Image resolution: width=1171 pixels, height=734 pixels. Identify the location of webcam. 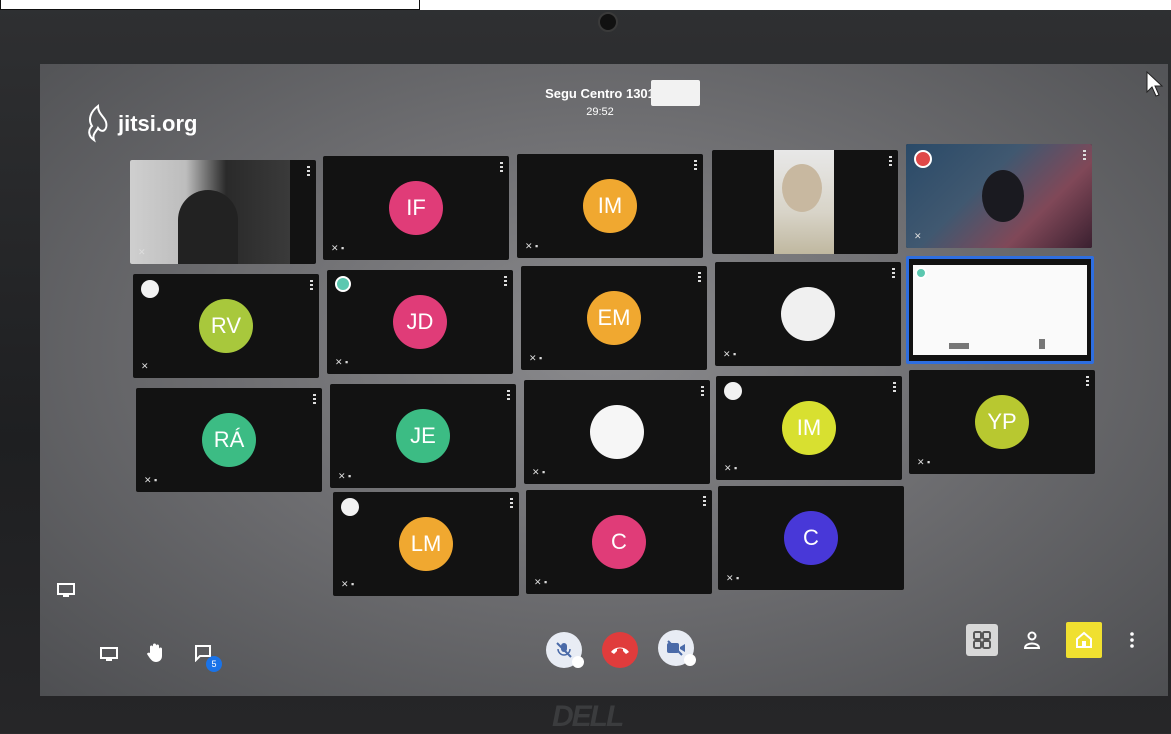
(608, 22).